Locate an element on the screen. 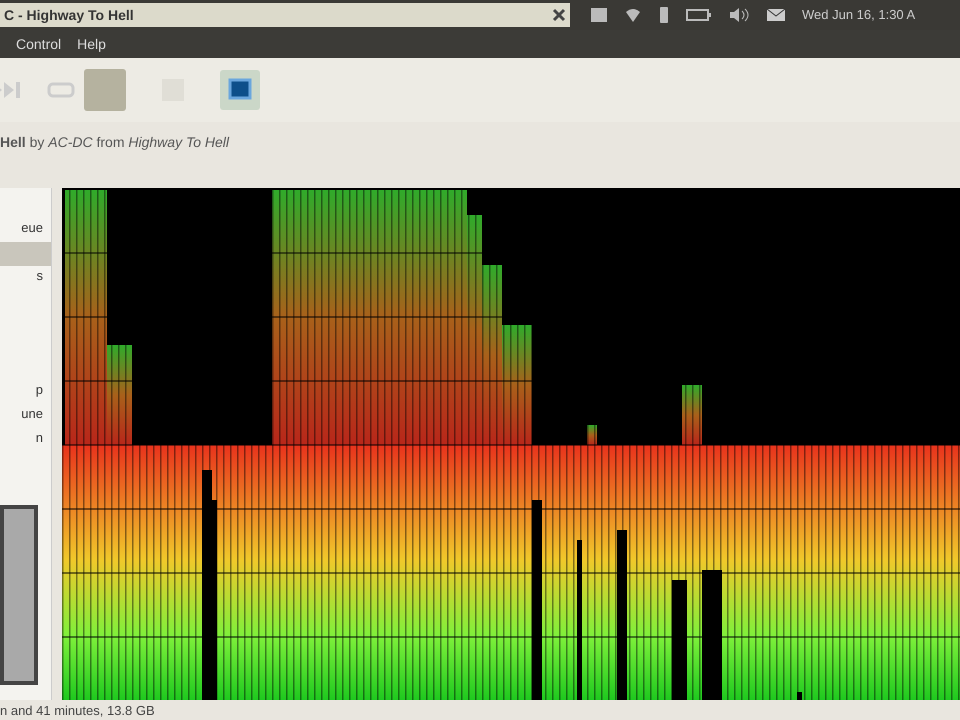  window-title: C - Highway To Hell is located at coordinates (285, 15).